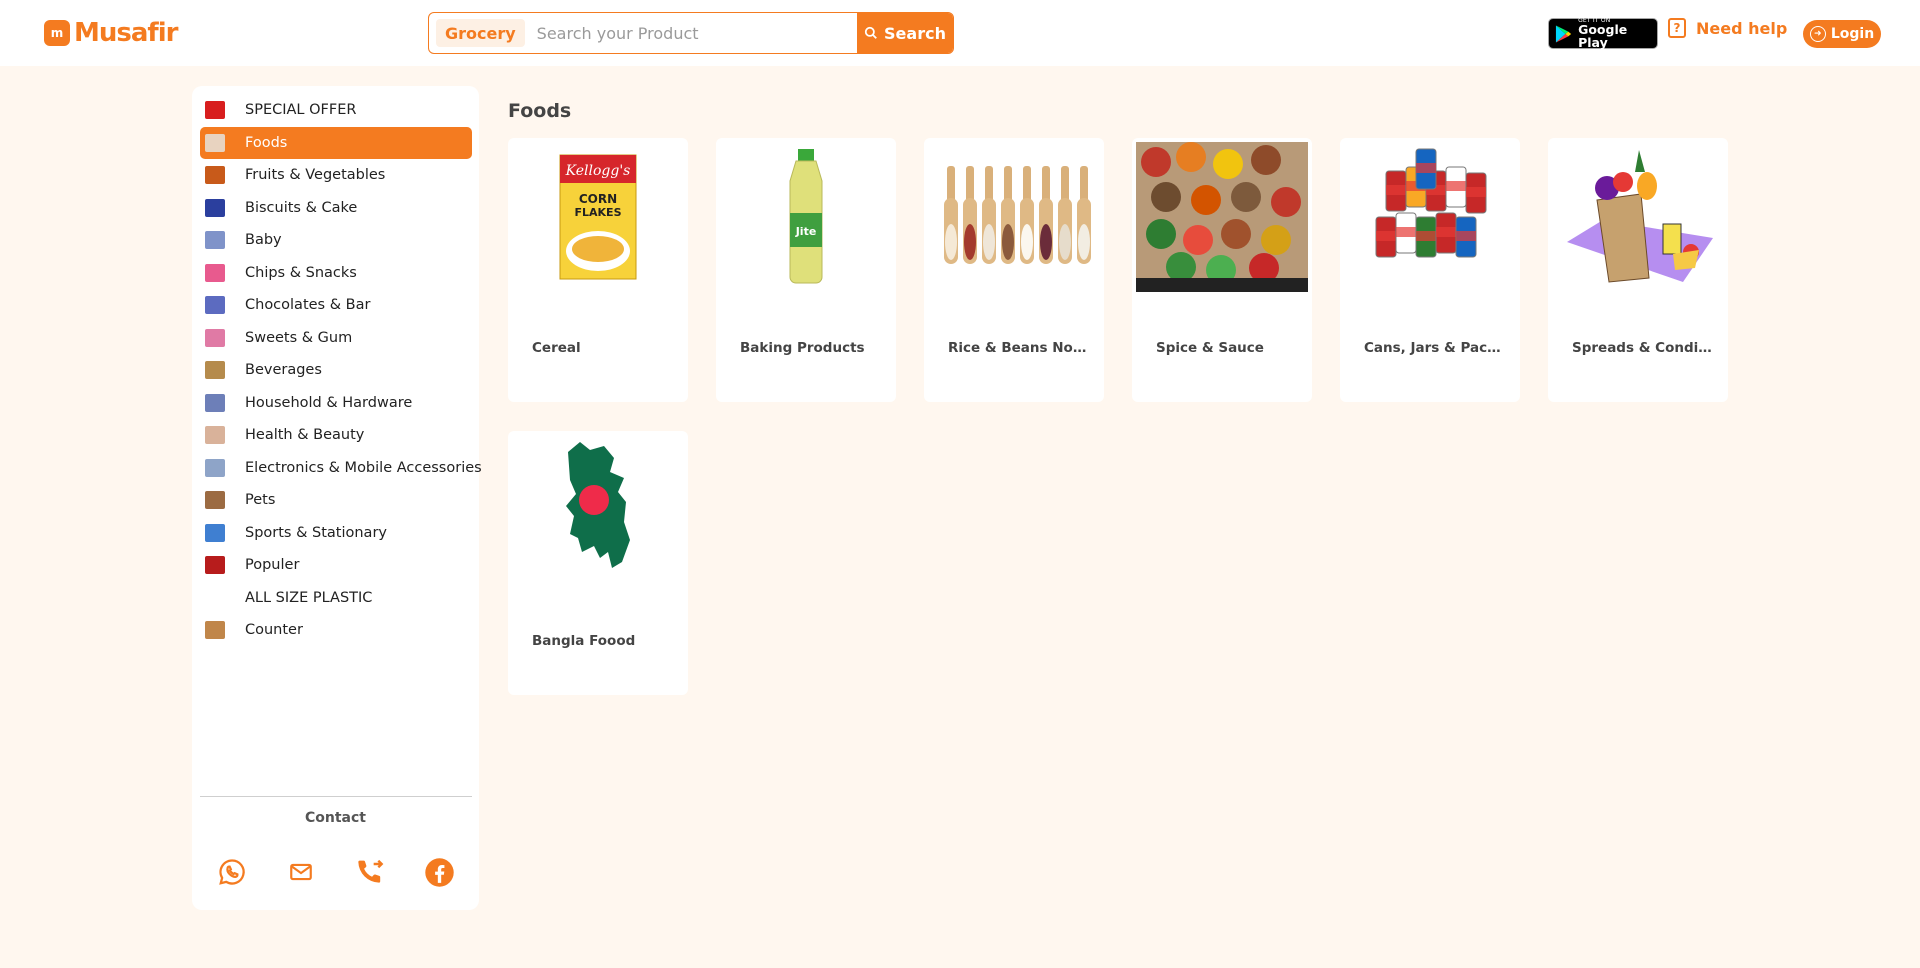 The image size is (1920, 968). I want to click on category-card: Jite Baking Products, so click(806, 270).